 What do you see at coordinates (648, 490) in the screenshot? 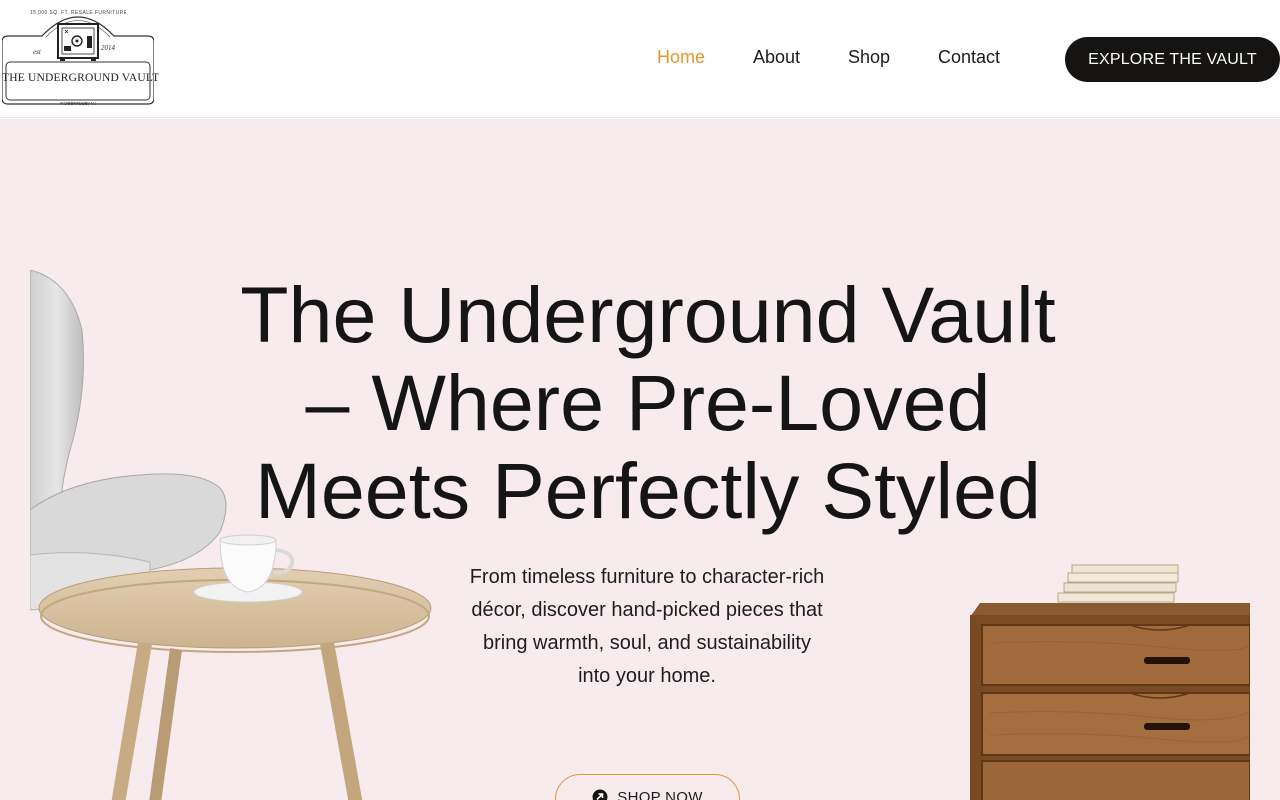
I see `hero-title-line-3: Meets Perfectly Styled` at bounding box center [648, 490].